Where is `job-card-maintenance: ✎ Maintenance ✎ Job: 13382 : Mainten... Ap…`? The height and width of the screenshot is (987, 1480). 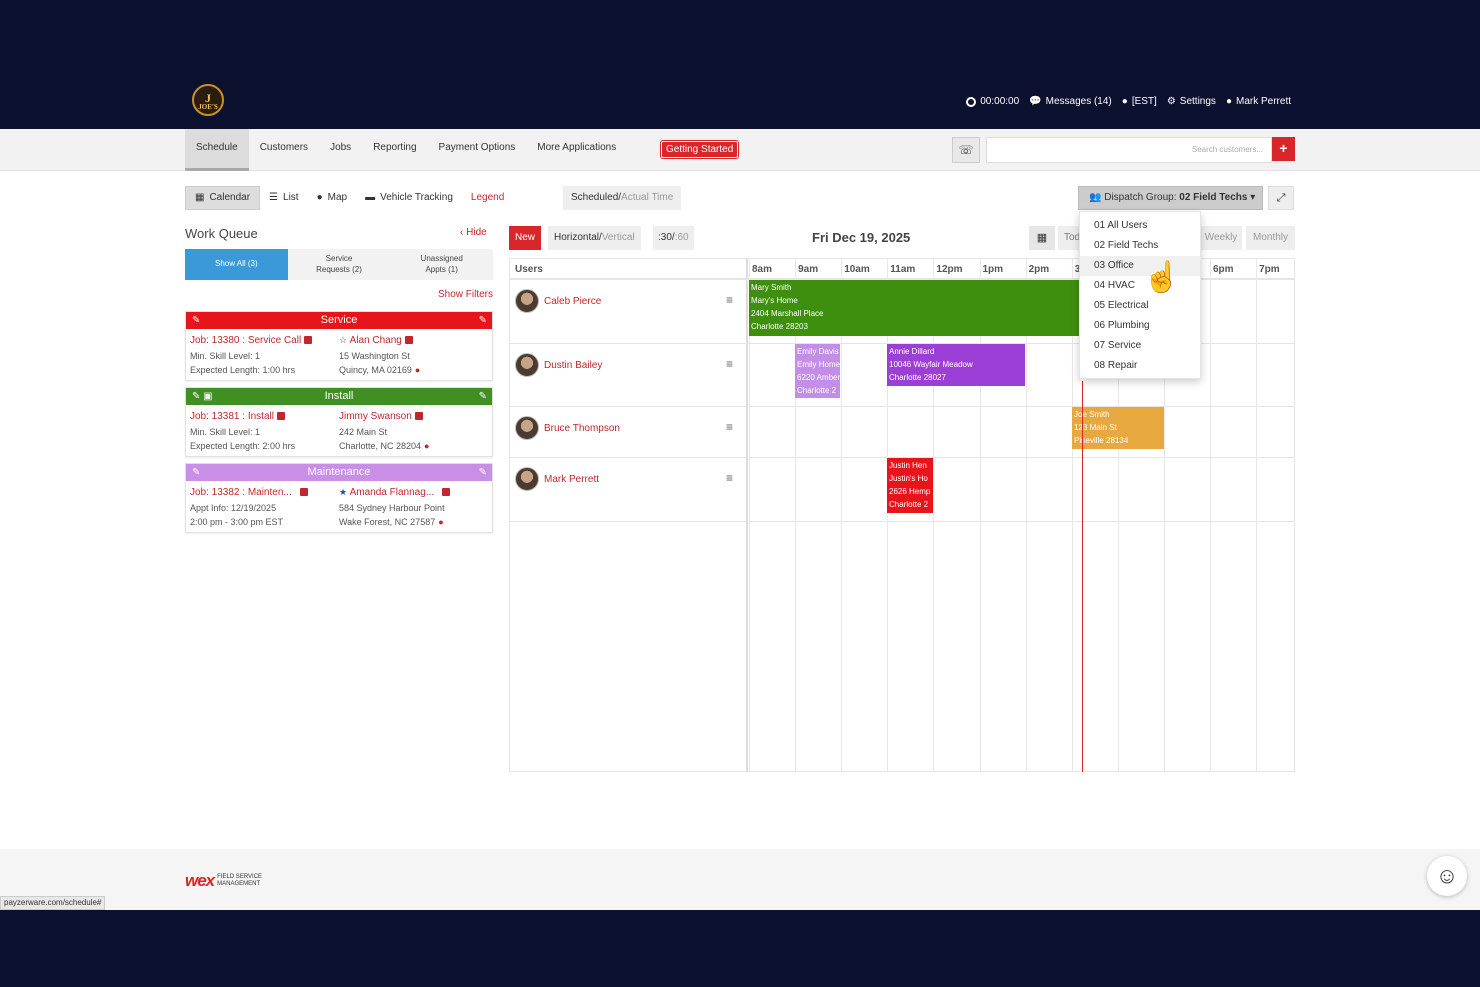 job-card-maintenance: ✎ Maintenance ✎ Job: 13382 : Mainten... Ap… is located at coordinates (339, 498).